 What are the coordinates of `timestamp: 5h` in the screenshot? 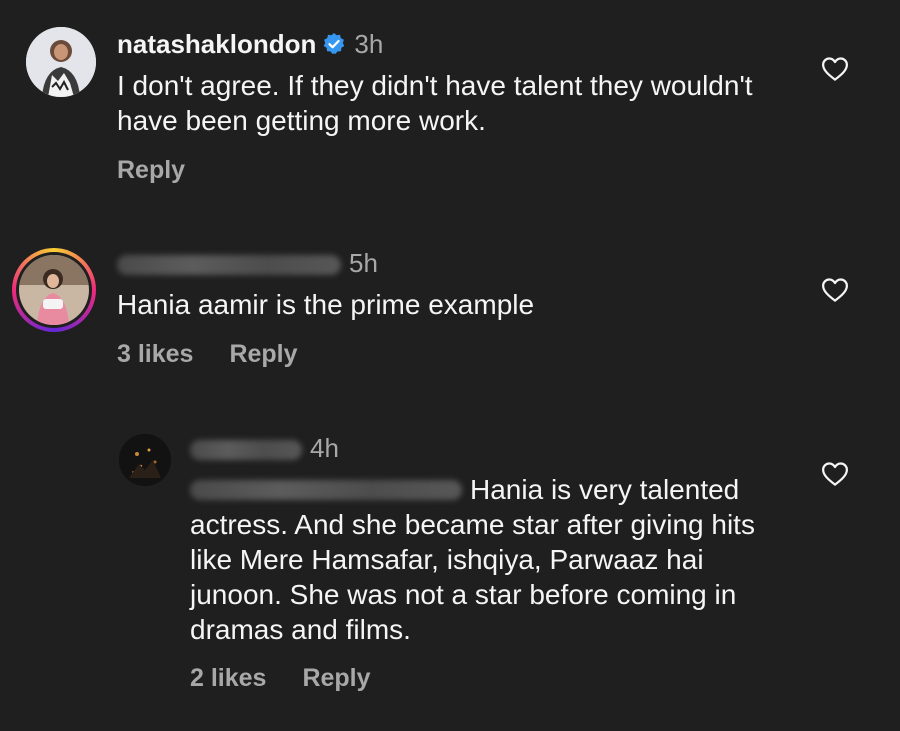 It's located at (363, 262).